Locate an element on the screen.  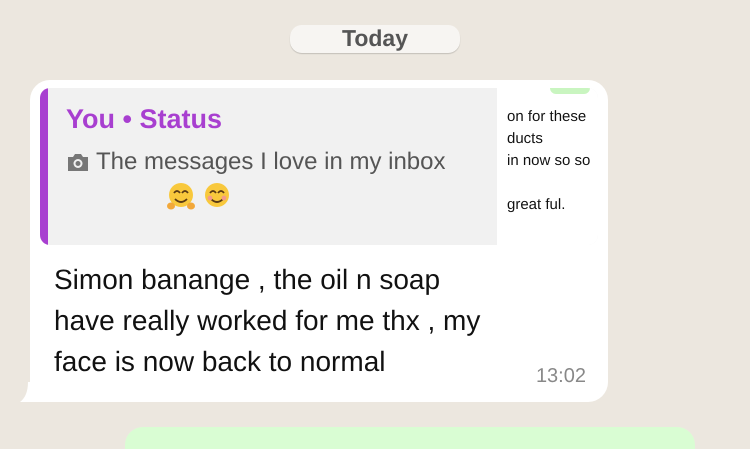
quote-author: You • Status is located at coordinates (144, 119).